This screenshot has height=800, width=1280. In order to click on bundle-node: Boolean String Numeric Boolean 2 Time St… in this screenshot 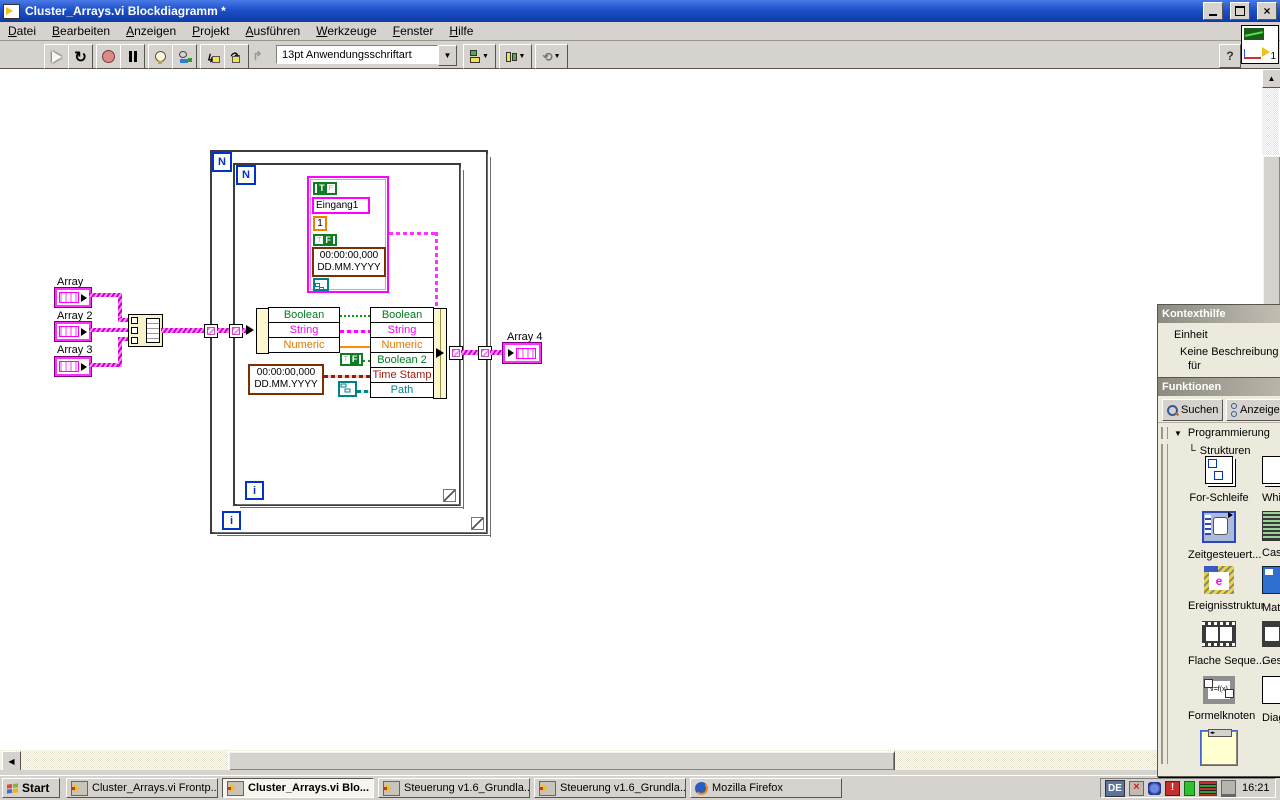, I will do `click(402, 352)`.